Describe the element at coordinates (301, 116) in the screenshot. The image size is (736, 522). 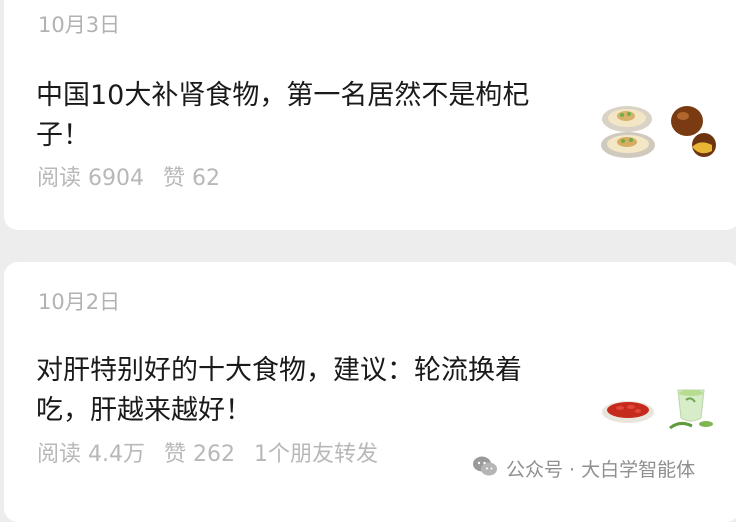
I see `article-title: 中国10大补肾食物，第一名居然不是枸杞 子！` at that location.